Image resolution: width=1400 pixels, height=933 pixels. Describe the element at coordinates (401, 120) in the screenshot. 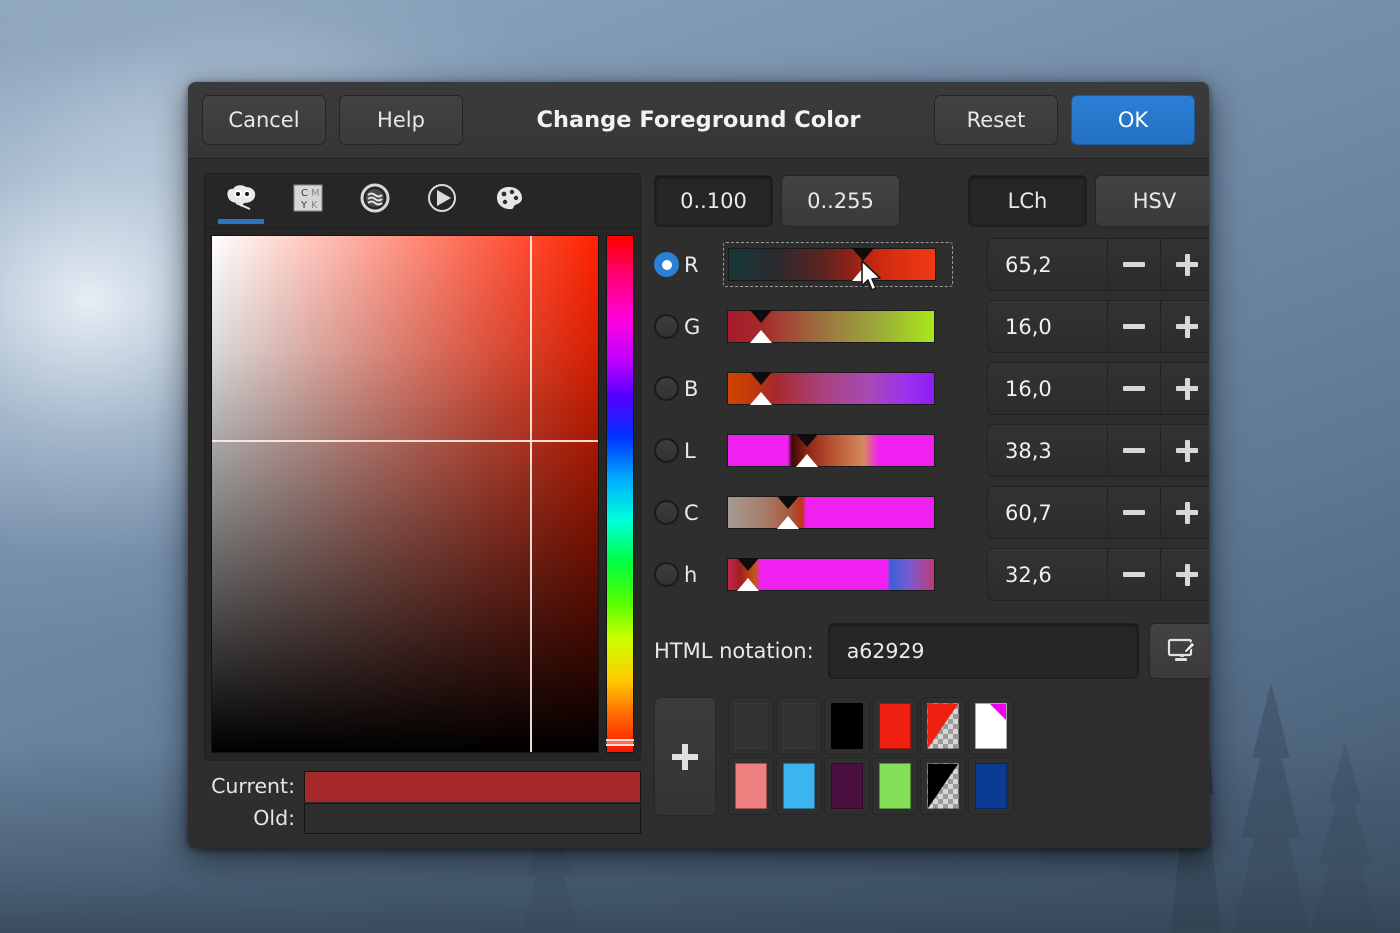

I see `help-button: Help` at that location.